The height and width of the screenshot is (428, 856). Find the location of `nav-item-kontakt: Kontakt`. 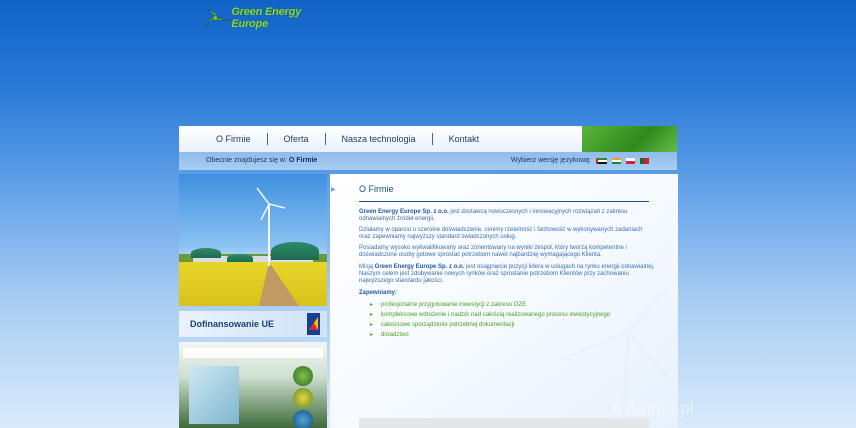

nav-item-kontakt: Kontakt is located at coordinates (464, 139).